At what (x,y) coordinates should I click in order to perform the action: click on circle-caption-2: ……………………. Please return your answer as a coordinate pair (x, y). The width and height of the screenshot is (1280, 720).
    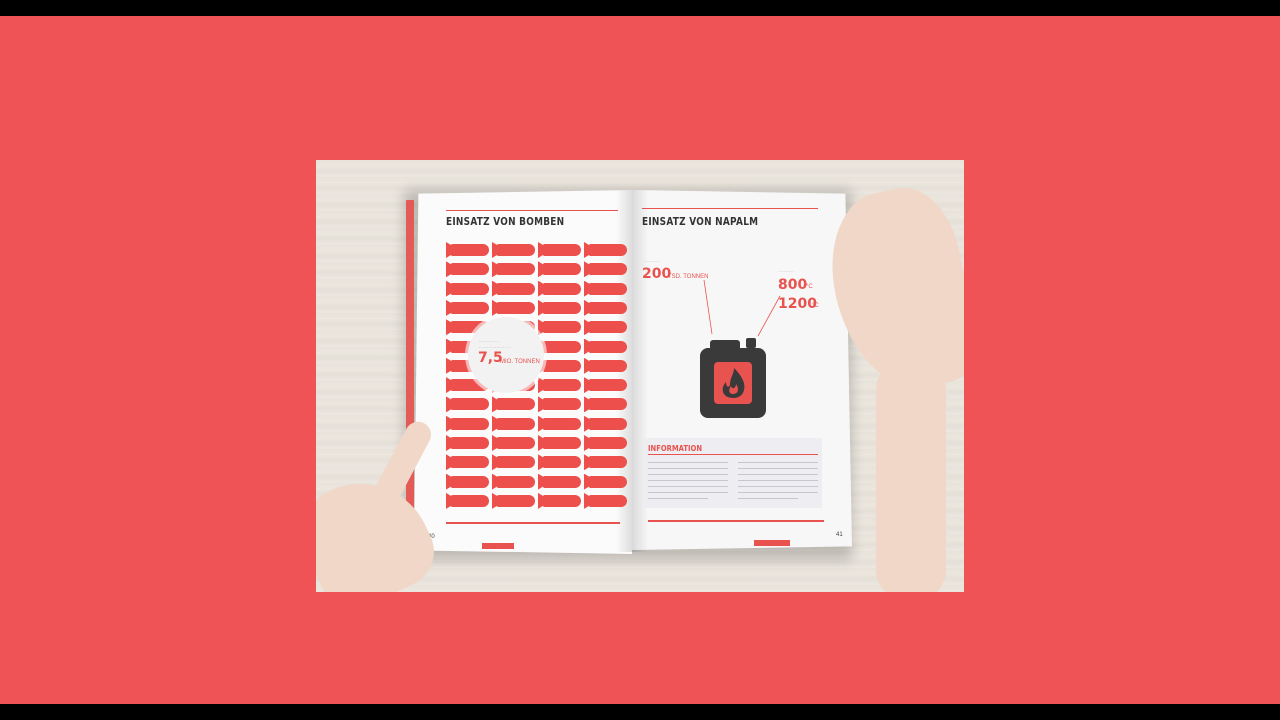
    Looking at the image, I should click on (495, 346).